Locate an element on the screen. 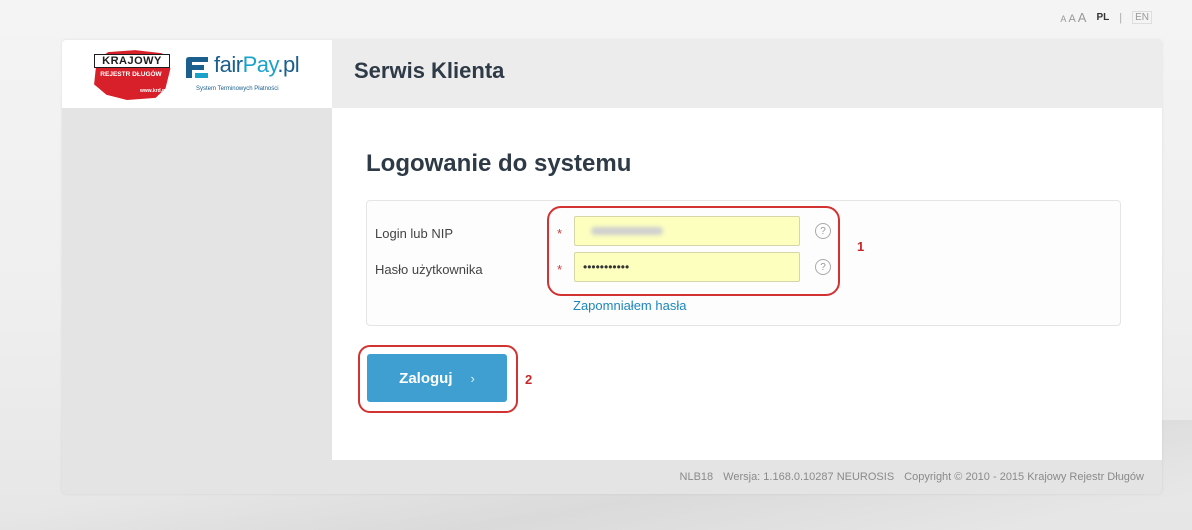  annotation-number-1: 1 is located at coordinates (861, 246).